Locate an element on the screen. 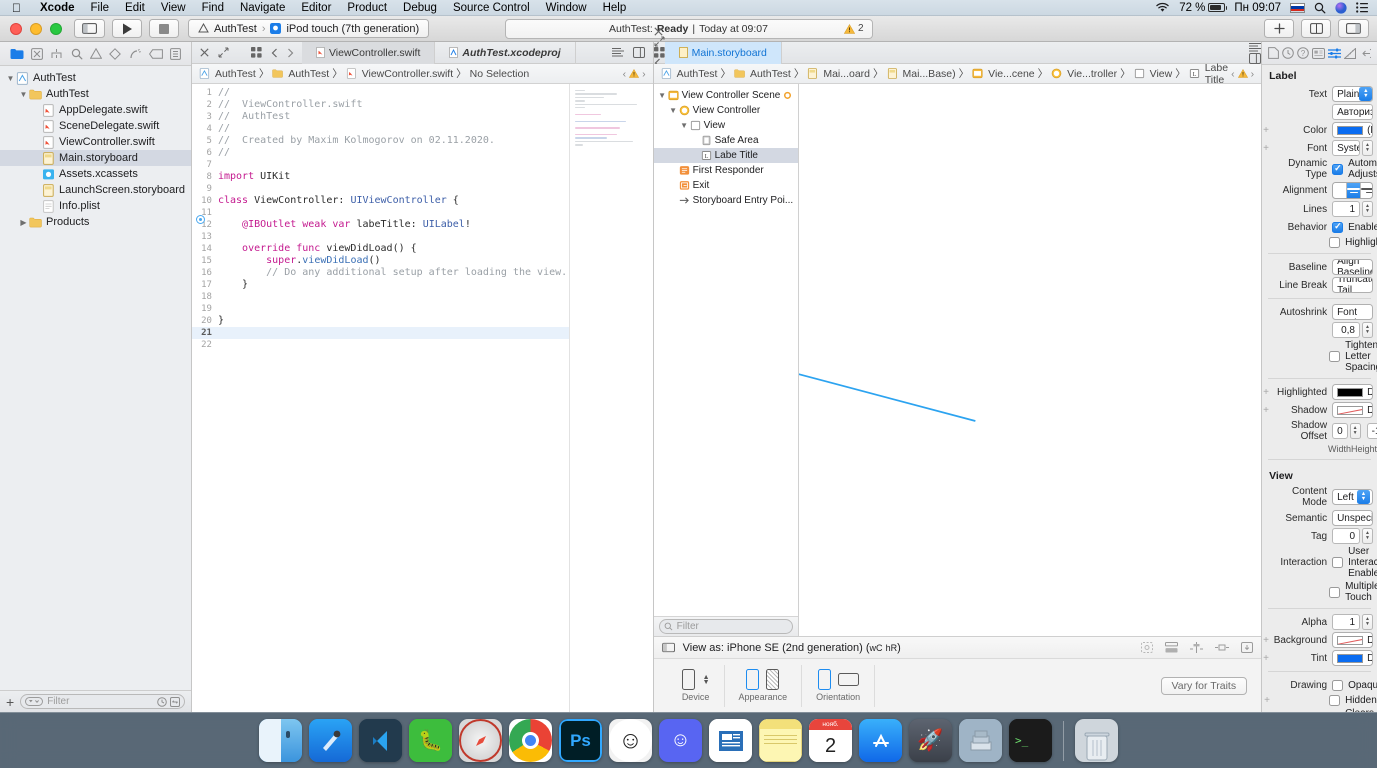 Image resolution: width=1377 pixels, height=768 pixels. lines-stepper: ▲ ▼ is located at coordinates (1367, 209).